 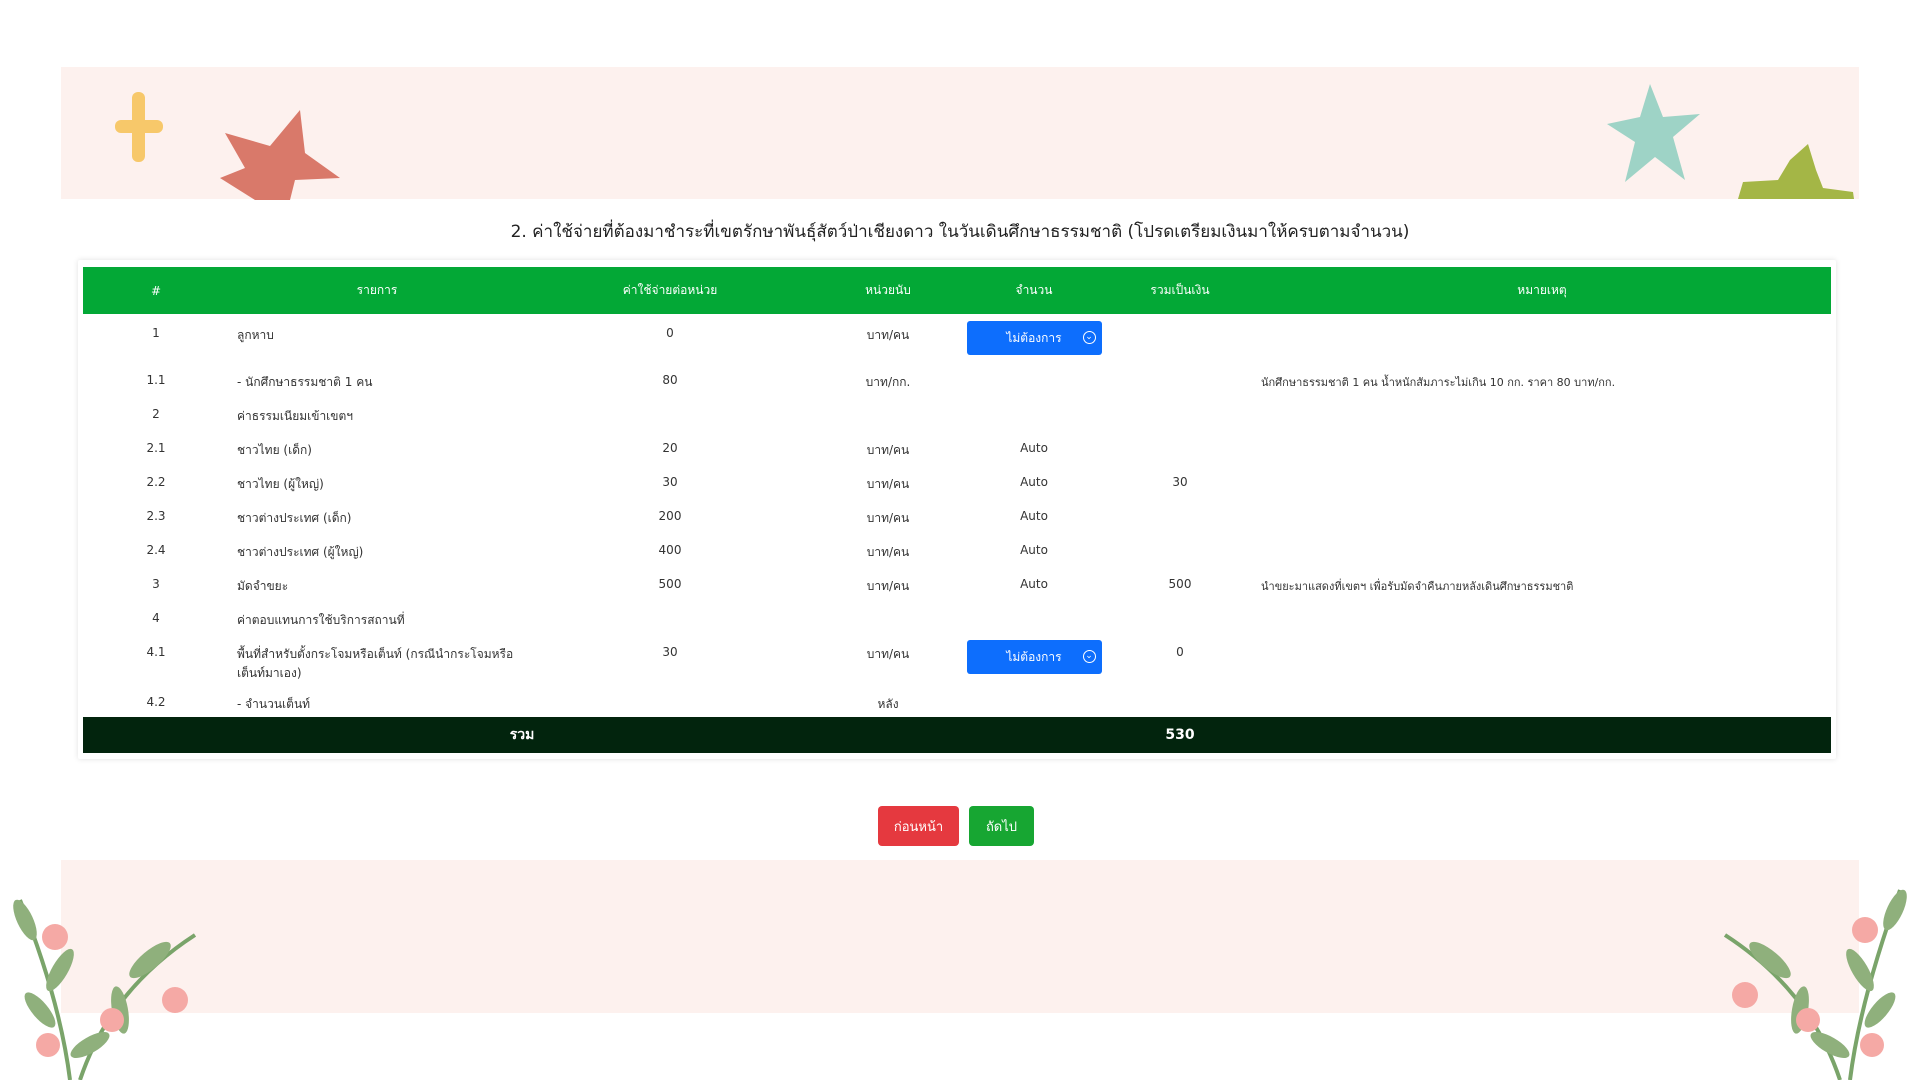 I want to click on table-row: 4 ค่าตอบแทนการใช้บริการสถานที่, so click(x=957, y=616).